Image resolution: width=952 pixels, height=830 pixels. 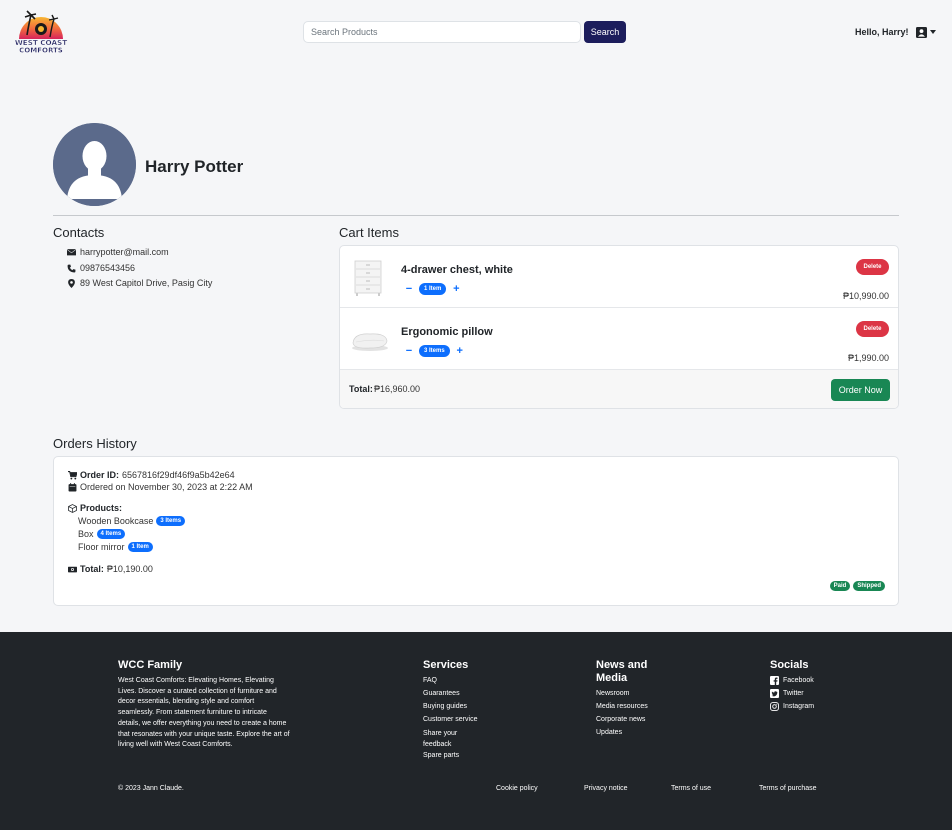 I want to click on quantity-badge: 1 Item, so click(x=433, y=289).